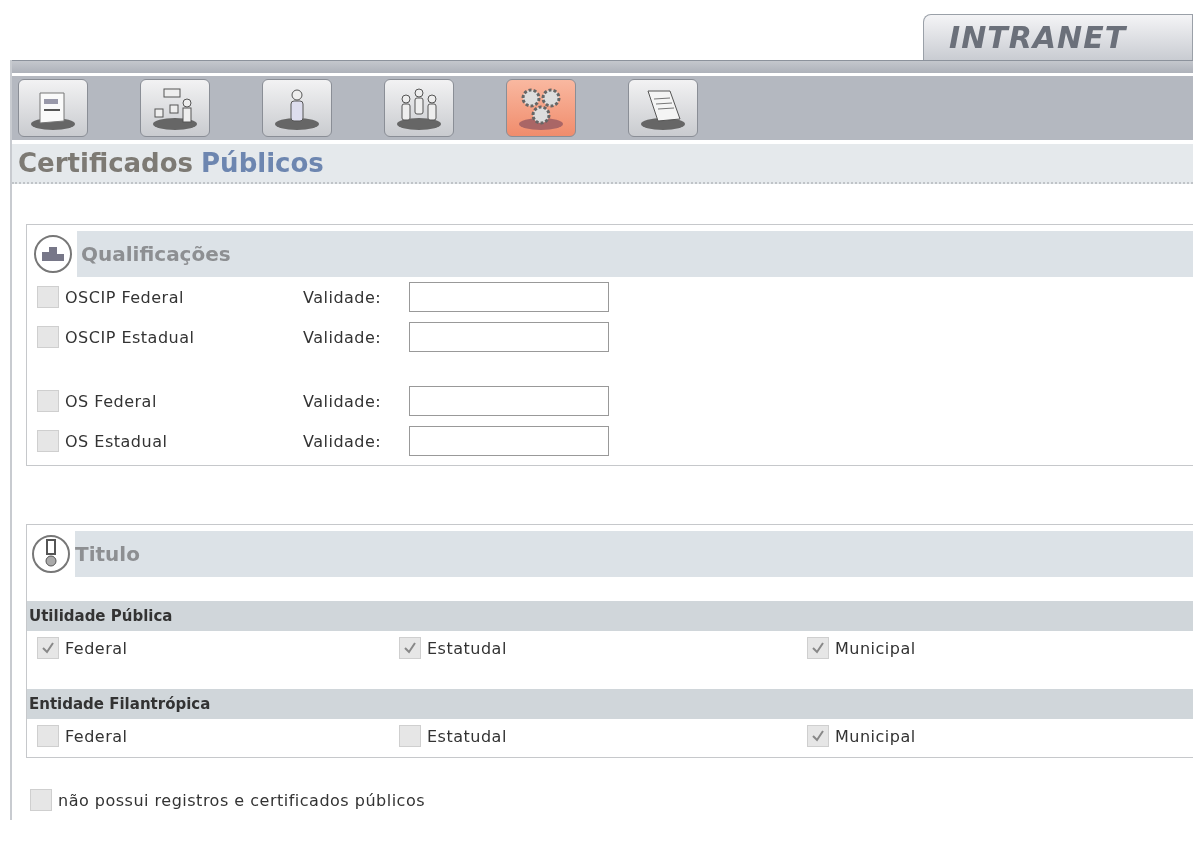 This screenshot has height=858, width=1193. I want to click on logo: INTRANET, so click(1038, 37).